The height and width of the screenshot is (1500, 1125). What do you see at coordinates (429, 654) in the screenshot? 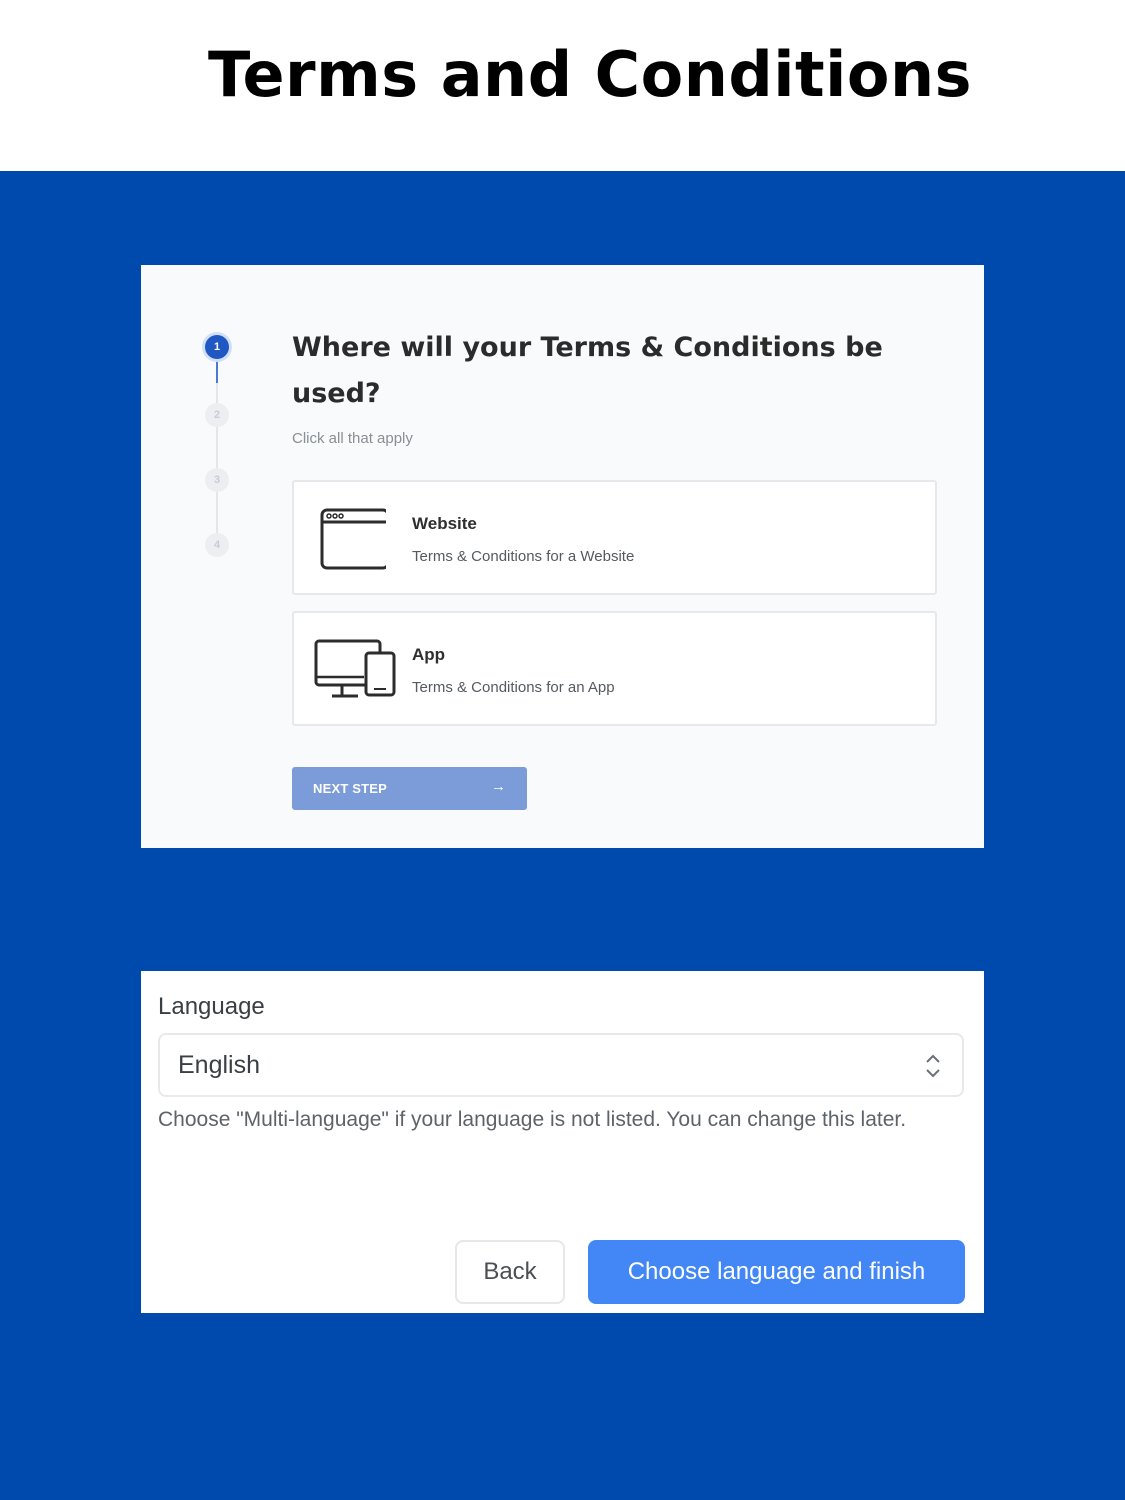
I see `option-app-title: App` at bounding box center [429, 654].